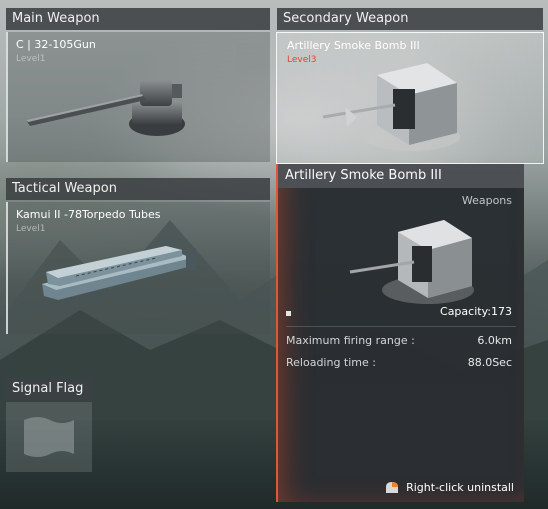 The height and width of the screenshot is (509, 548). I want to click on torpedo-tubes-icon, so click(119, 273).